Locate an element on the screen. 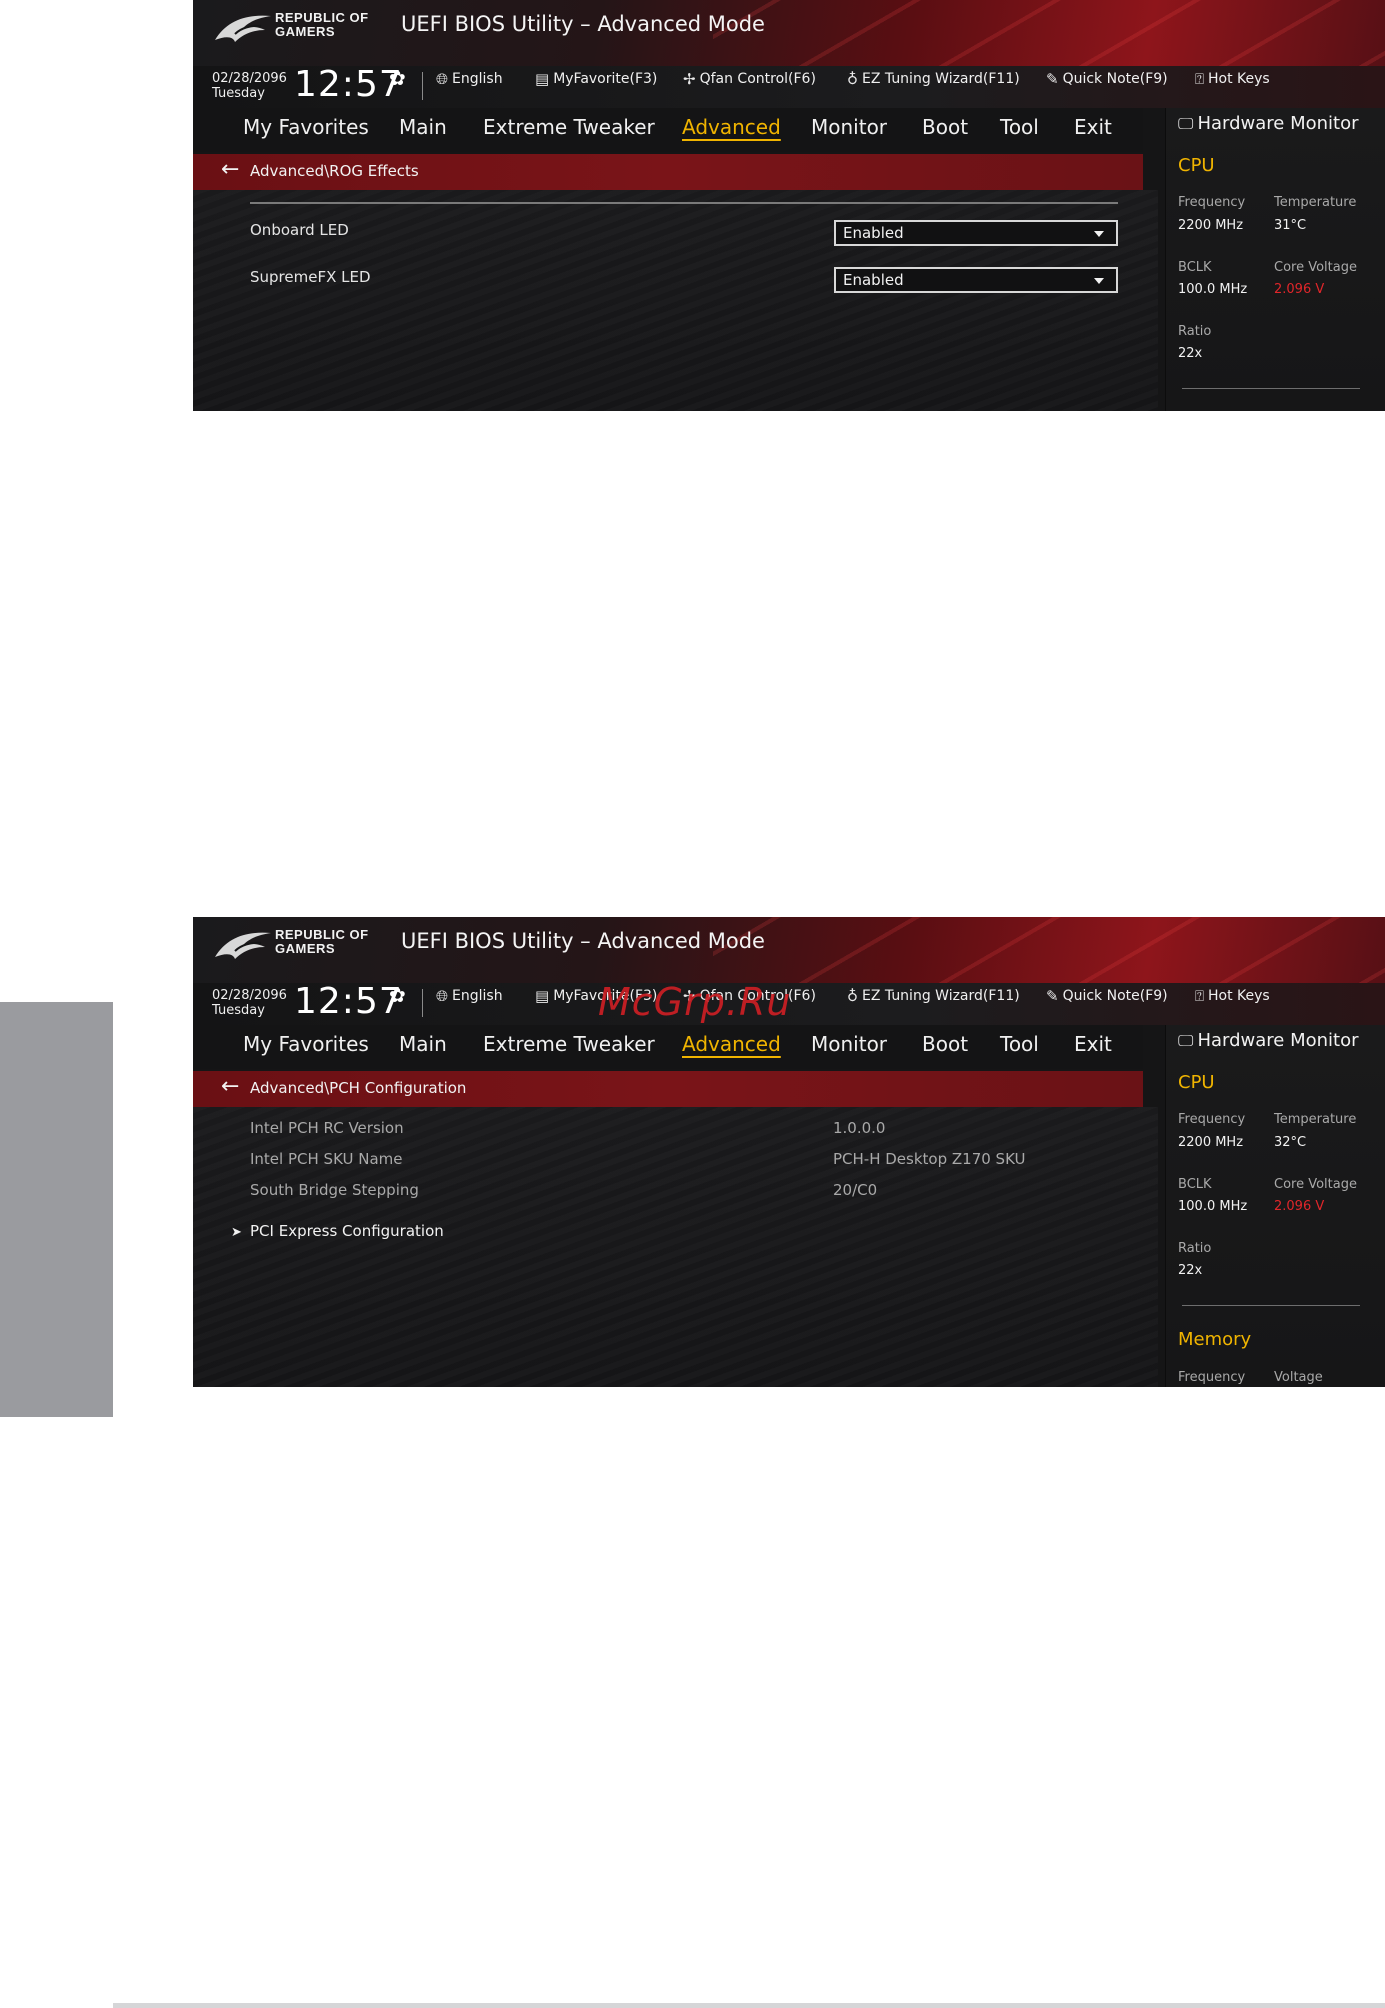 The width and height of the screenshot is (1385, 2008). core-voltage-value: 2.096 V is located at coordinates (1299, 1206).